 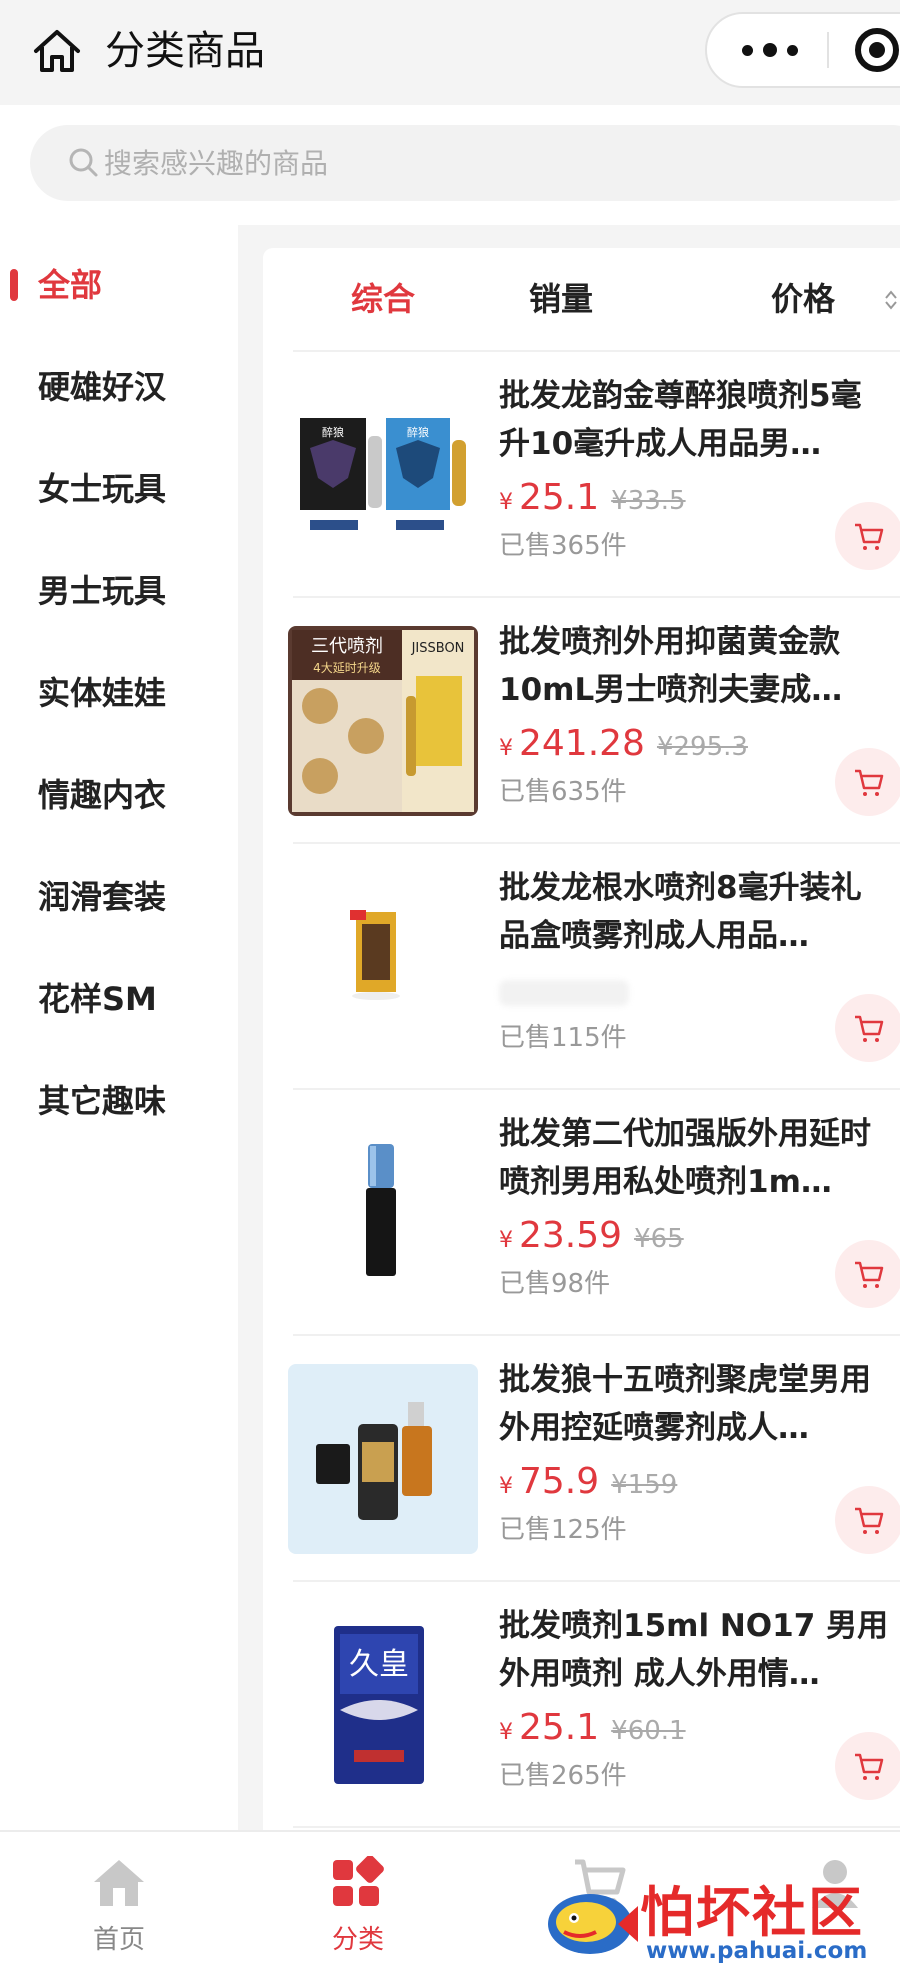 I want to click on product-image: 醉狼 醉狼, so click(x=383, y=475).